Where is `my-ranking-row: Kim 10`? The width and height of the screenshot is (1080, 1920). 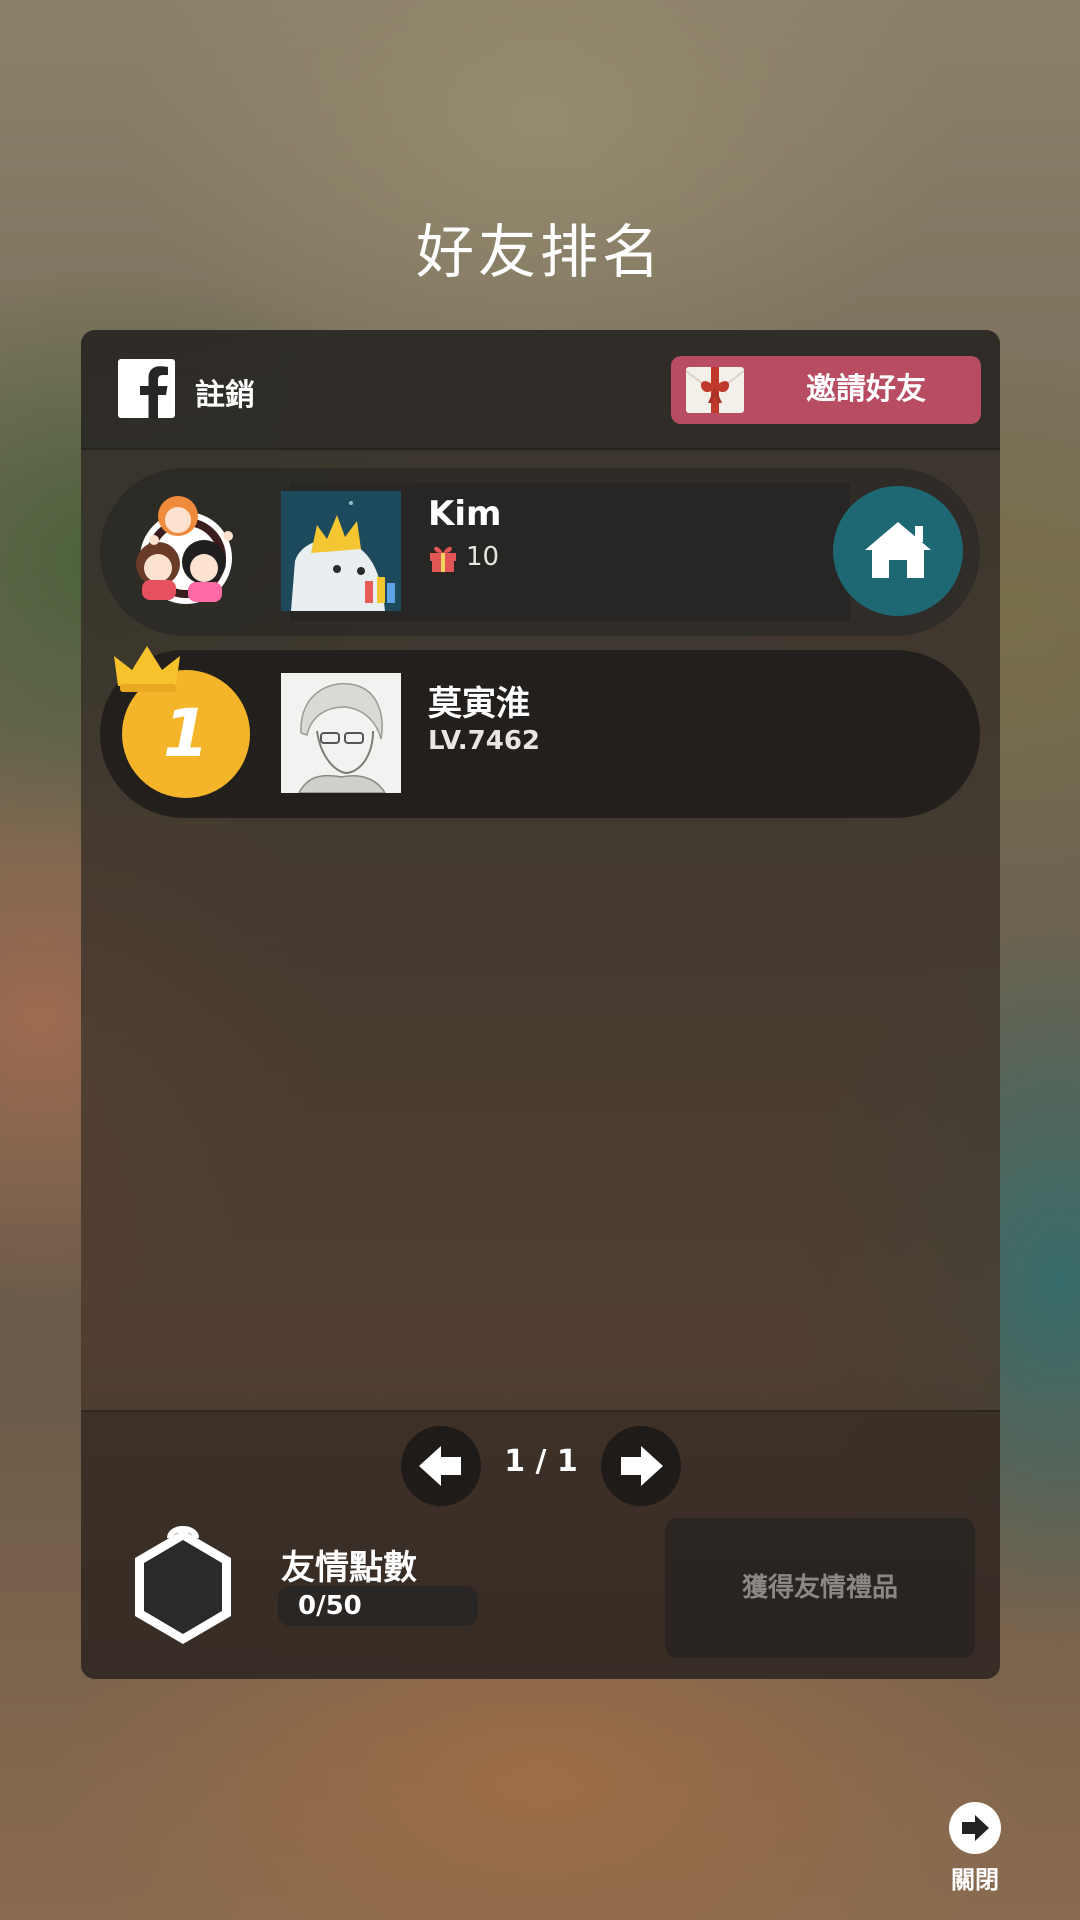 my-ranking-row: Kim 10 is located at coordinates (540, 552).